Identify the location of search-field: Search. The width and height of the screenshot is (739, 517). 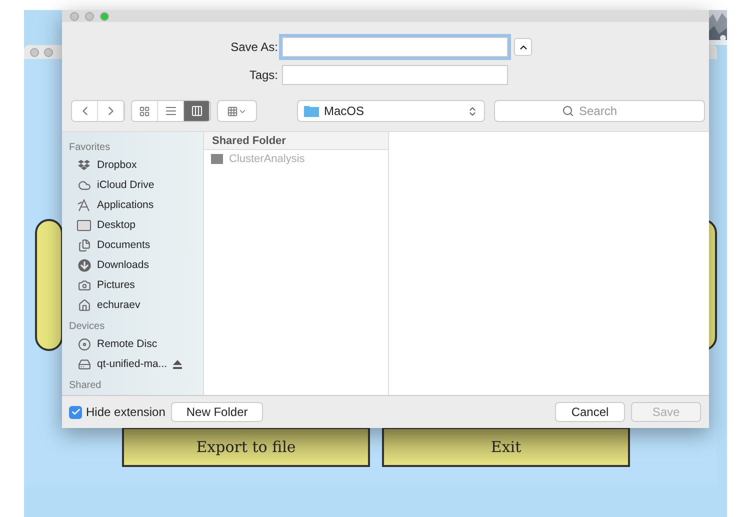
(599, 111).